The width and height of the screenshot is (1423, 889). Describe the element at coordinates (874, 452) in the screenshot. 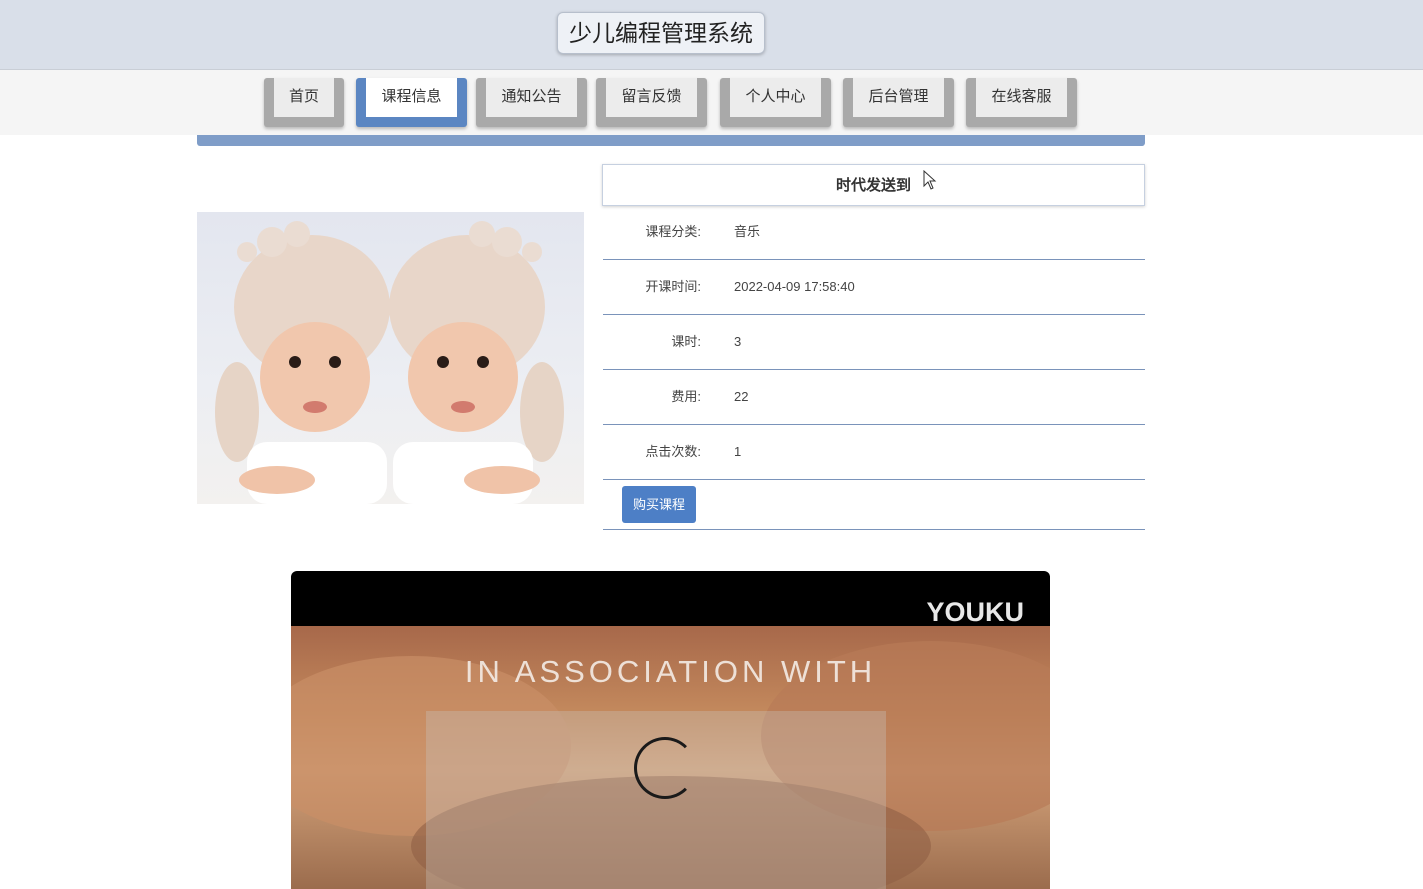

I see `info-row-clicks: 点击次数: 1` at that location.